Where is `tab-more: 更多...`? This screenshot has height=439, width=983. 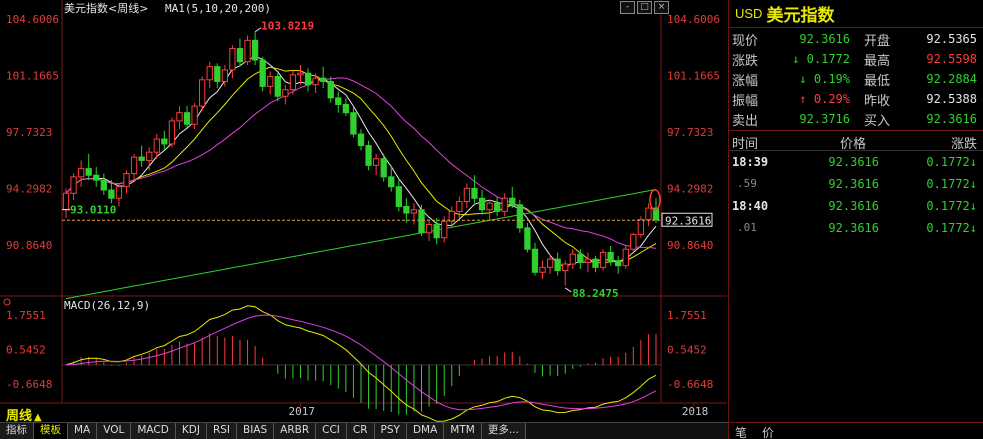
tab-more: 更多... is located at coordinates (503, 431).